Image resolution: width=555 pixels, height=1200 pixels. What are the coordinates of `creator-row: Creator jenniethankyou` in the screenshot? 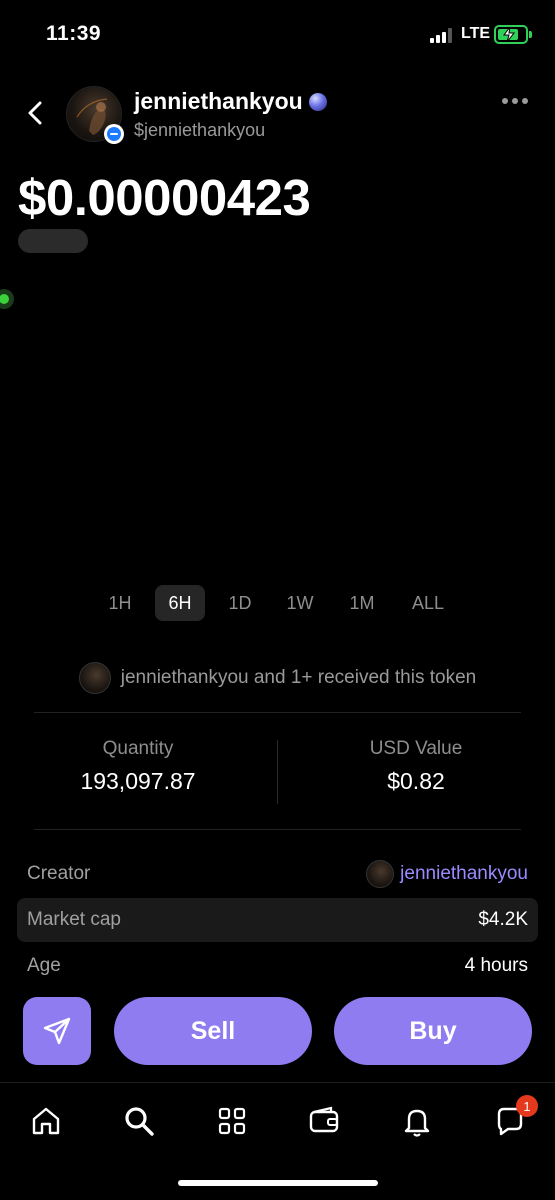 It's located at (277, 874).